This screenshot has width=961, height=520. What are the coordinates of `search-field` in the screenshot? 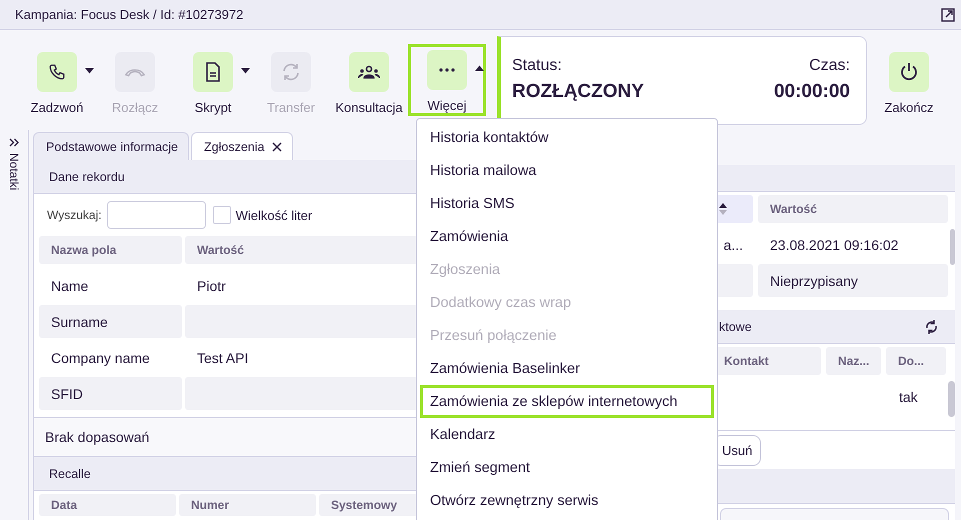 It's located at (156, 215).